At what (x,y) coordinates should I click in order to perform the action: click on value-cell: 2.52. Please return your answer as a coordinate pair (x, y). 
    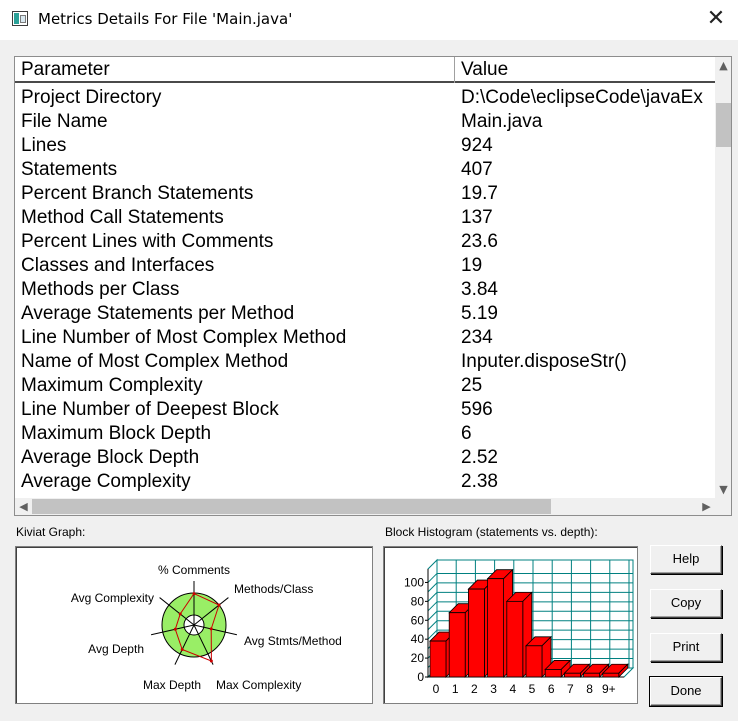
    Looking at the image, I should click on (479, 457).